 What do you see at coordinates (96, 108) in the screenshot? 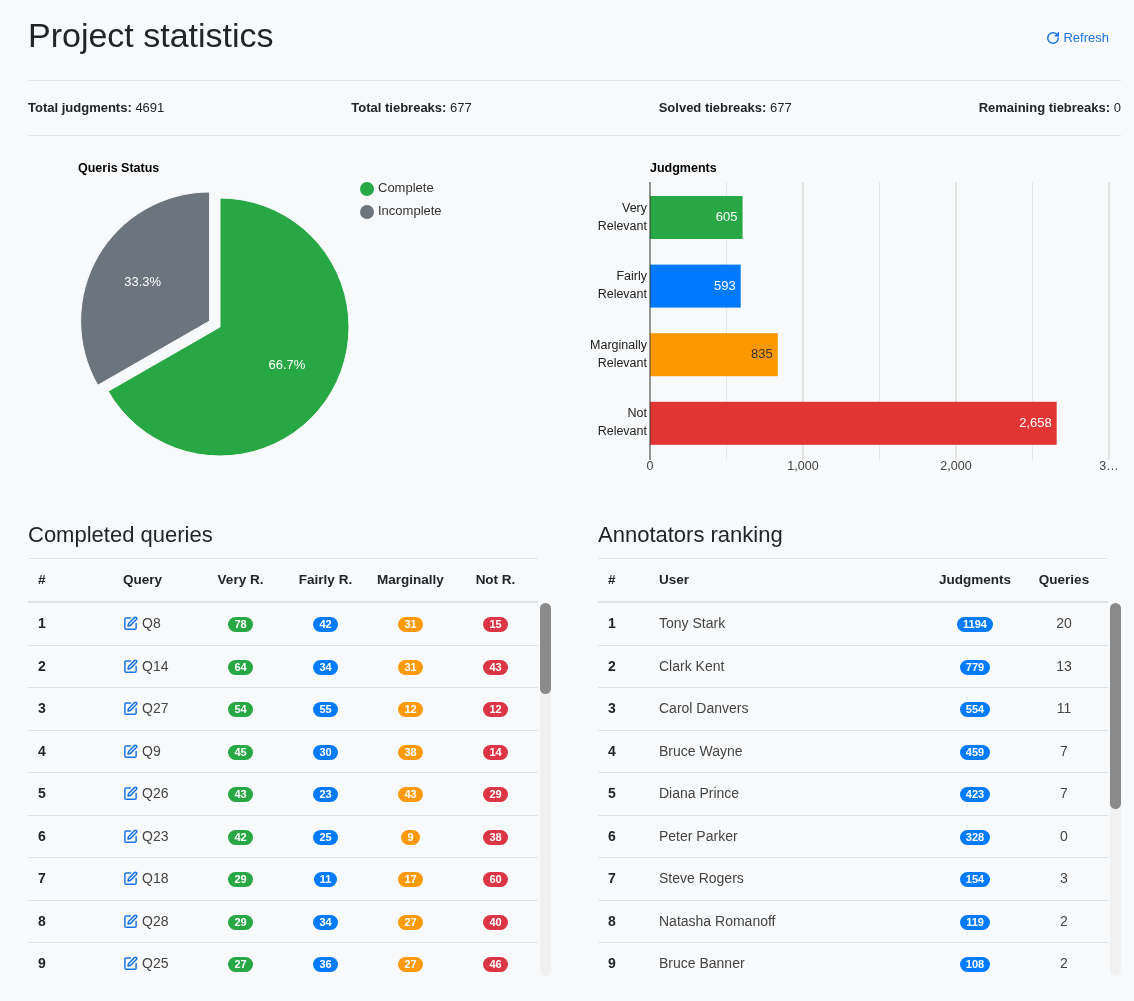
I see `stat-text: Total judgments: 4691` at bounding box center [96, 108].